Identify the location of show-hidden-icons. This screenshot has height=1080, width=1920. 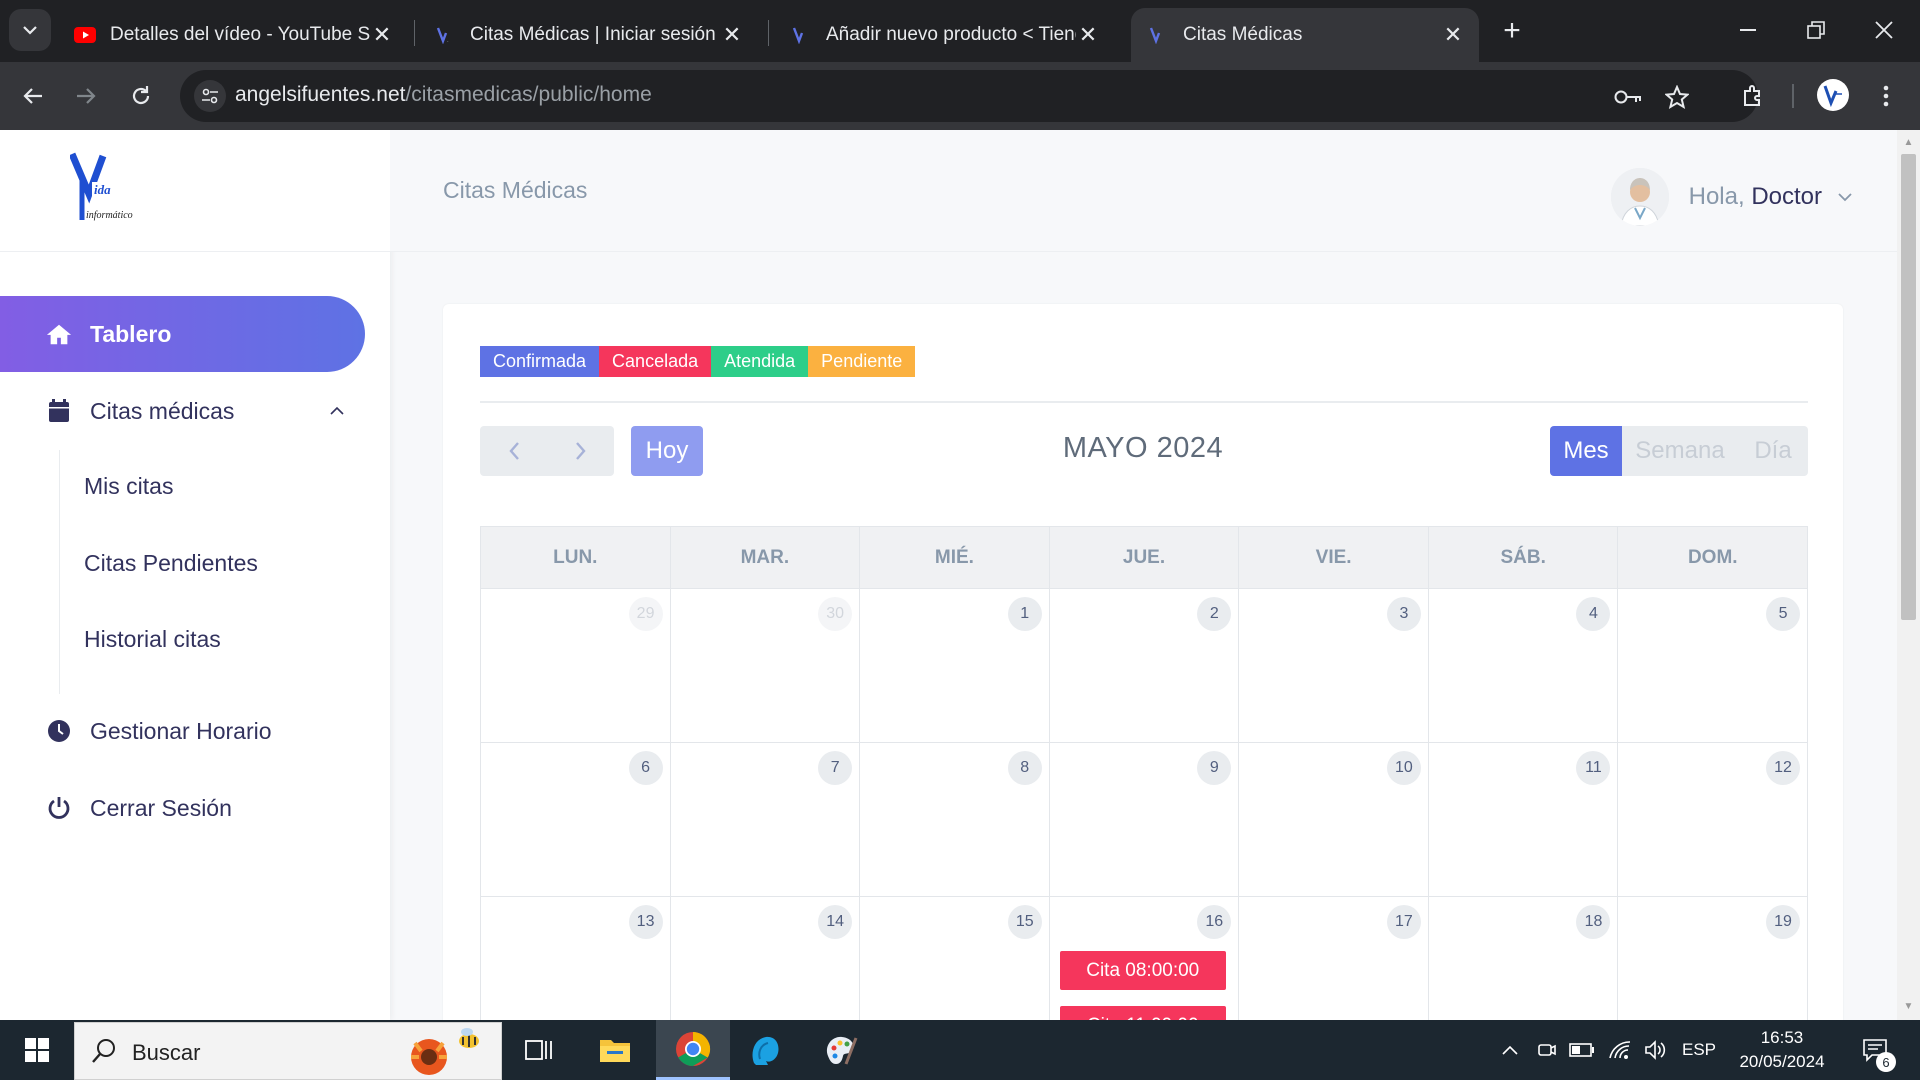
(1510, 1050).